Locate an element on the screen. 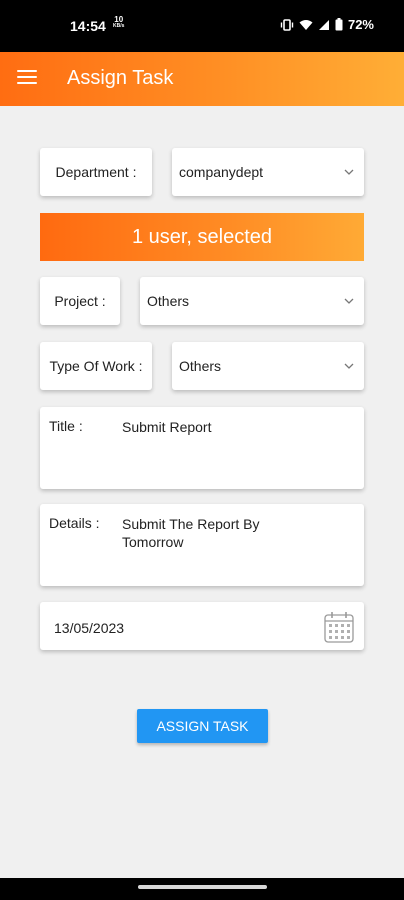 The height and width of the screenshot is (900, 404). network-speed-unit: KB/s is located at coordinates (119, 26).